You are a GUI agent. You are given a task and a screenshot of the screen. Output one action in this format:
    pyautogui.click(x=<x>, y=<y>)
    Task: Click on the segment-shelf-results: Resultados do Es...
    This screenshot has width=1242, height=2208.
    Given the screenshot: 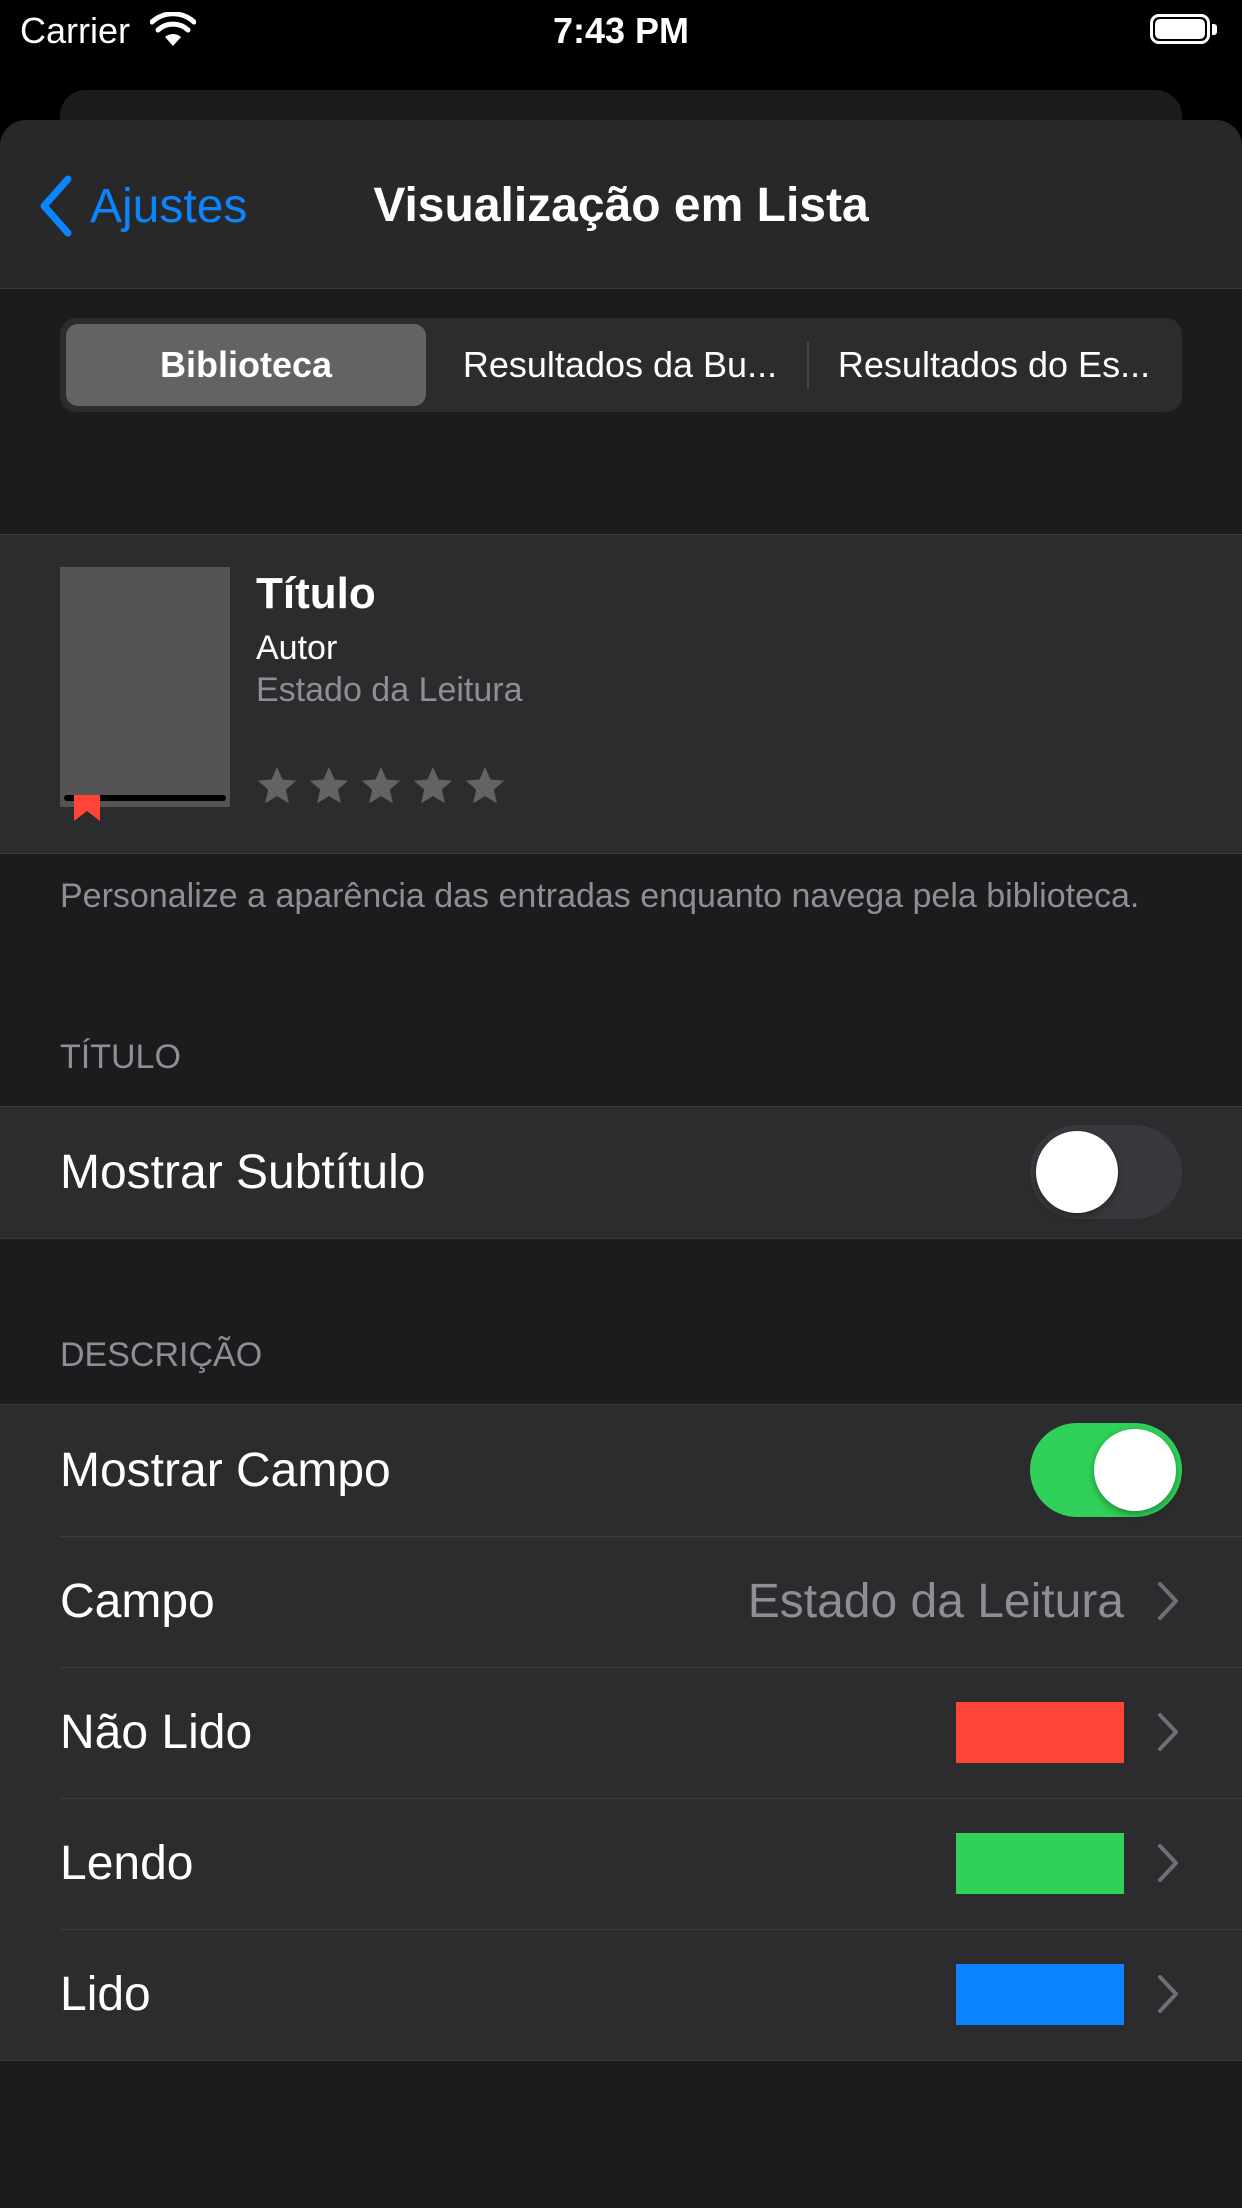 What is the action you would take?
    pyautogui.click(x=994, y=365)
    